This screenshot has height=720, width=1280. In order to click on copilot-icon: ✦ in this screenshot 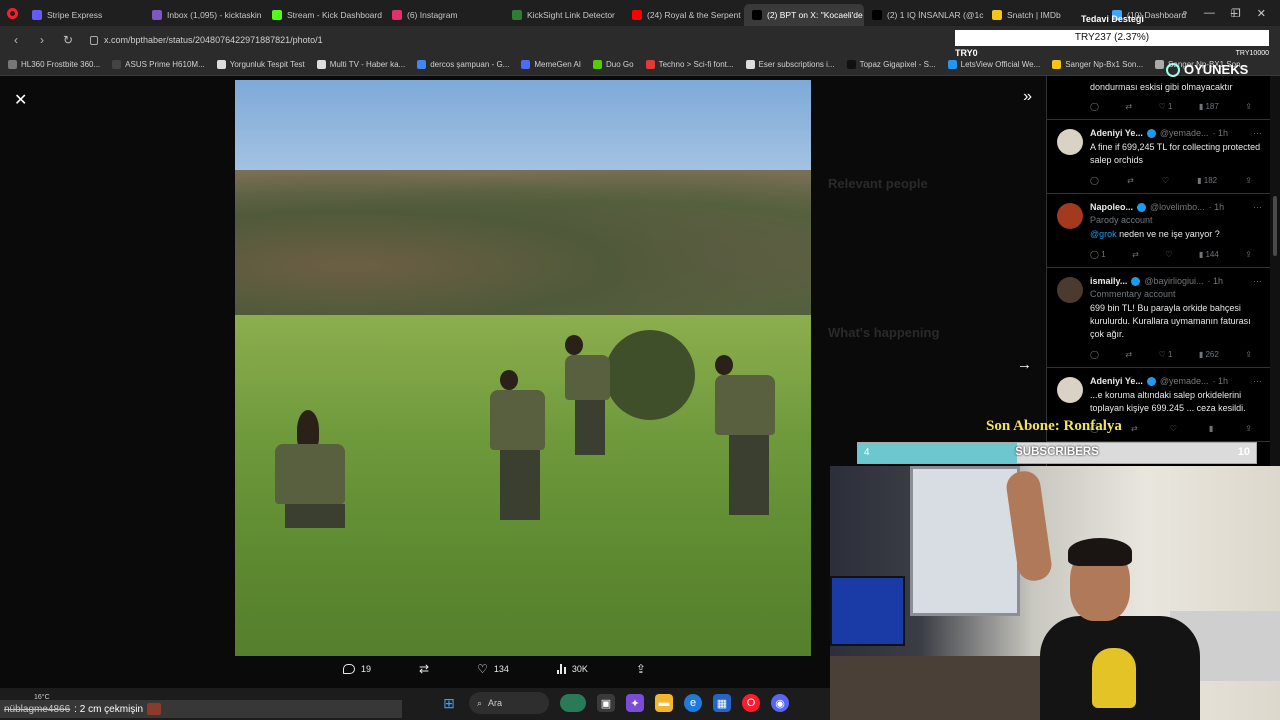, I will do `click(635, 703)`.